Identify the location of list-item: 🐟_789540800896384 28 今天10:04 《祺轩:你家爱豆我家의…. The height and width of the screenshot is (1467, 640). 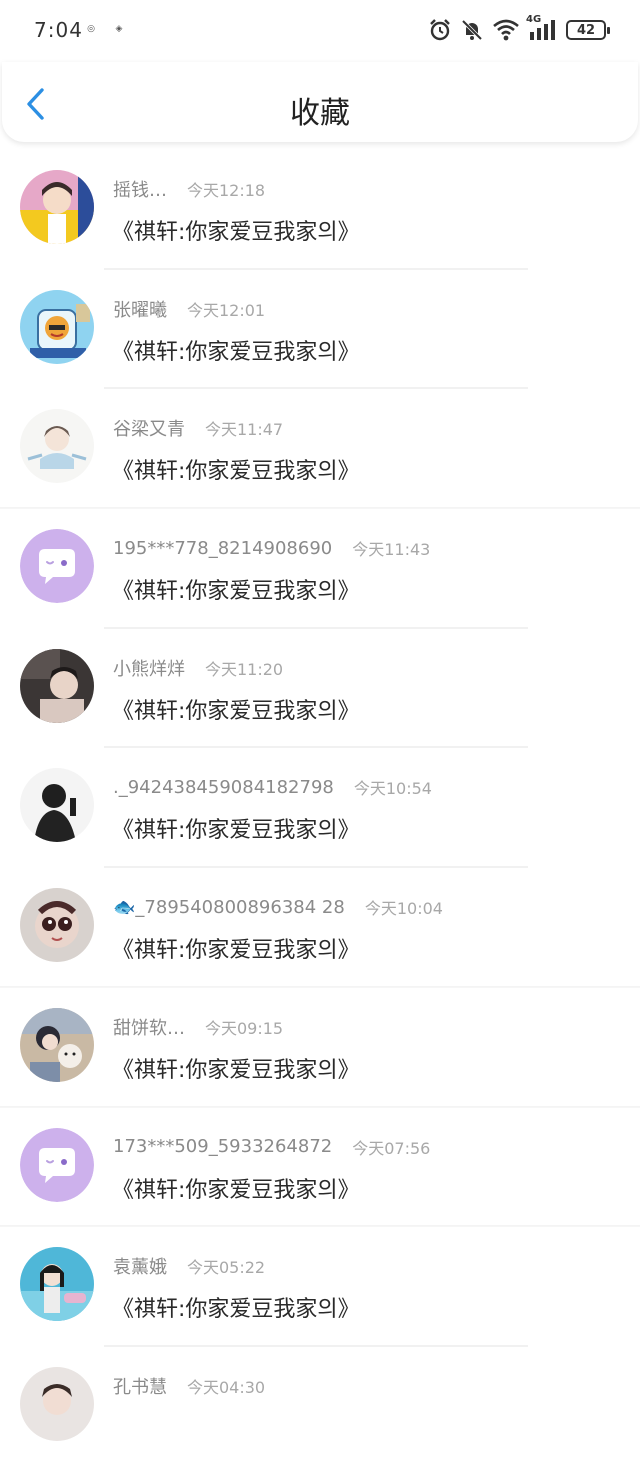
(320, 928).